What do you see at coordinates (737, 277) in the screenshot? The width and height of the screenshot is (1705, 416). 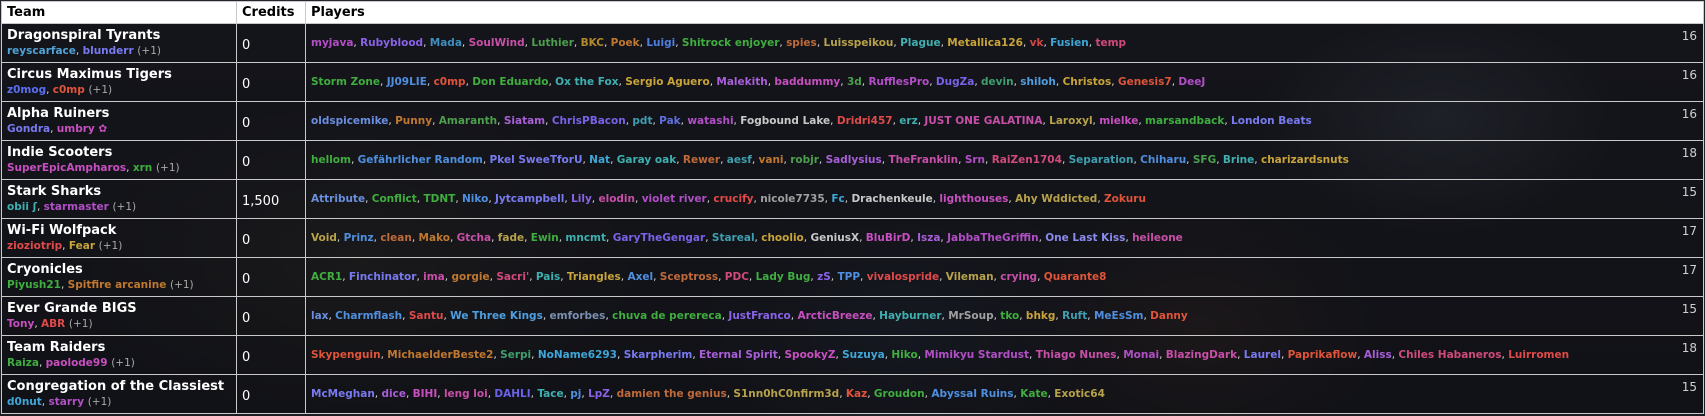 I see `player-name: PDC` at bounding box center [737, 277].